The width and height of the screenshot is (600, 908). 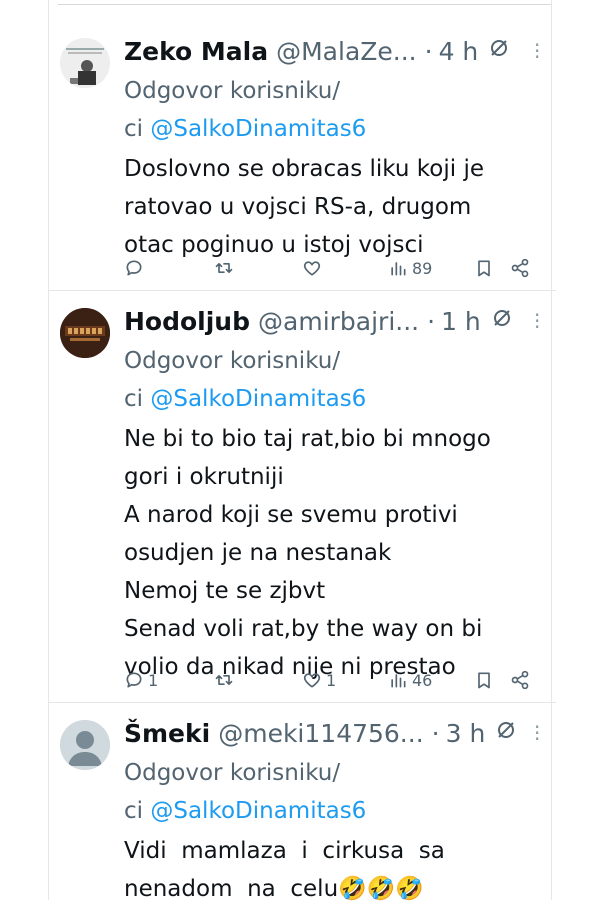 I want to click on timestamp: 4 h, so click(x=459, y=51).